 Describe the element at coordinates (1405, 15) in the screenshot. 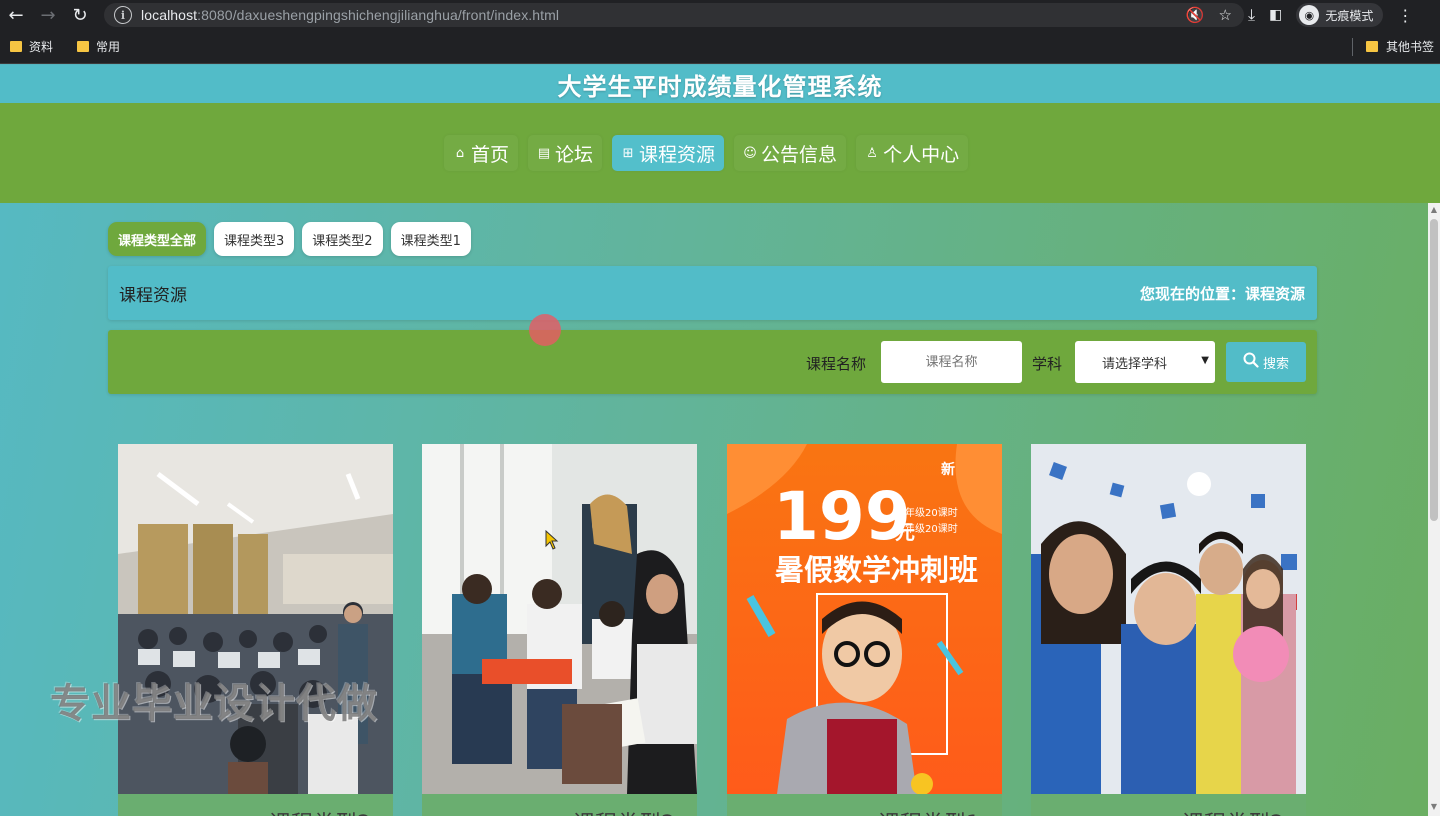

I see `menu-kebab-icon: ⋮` at that location.